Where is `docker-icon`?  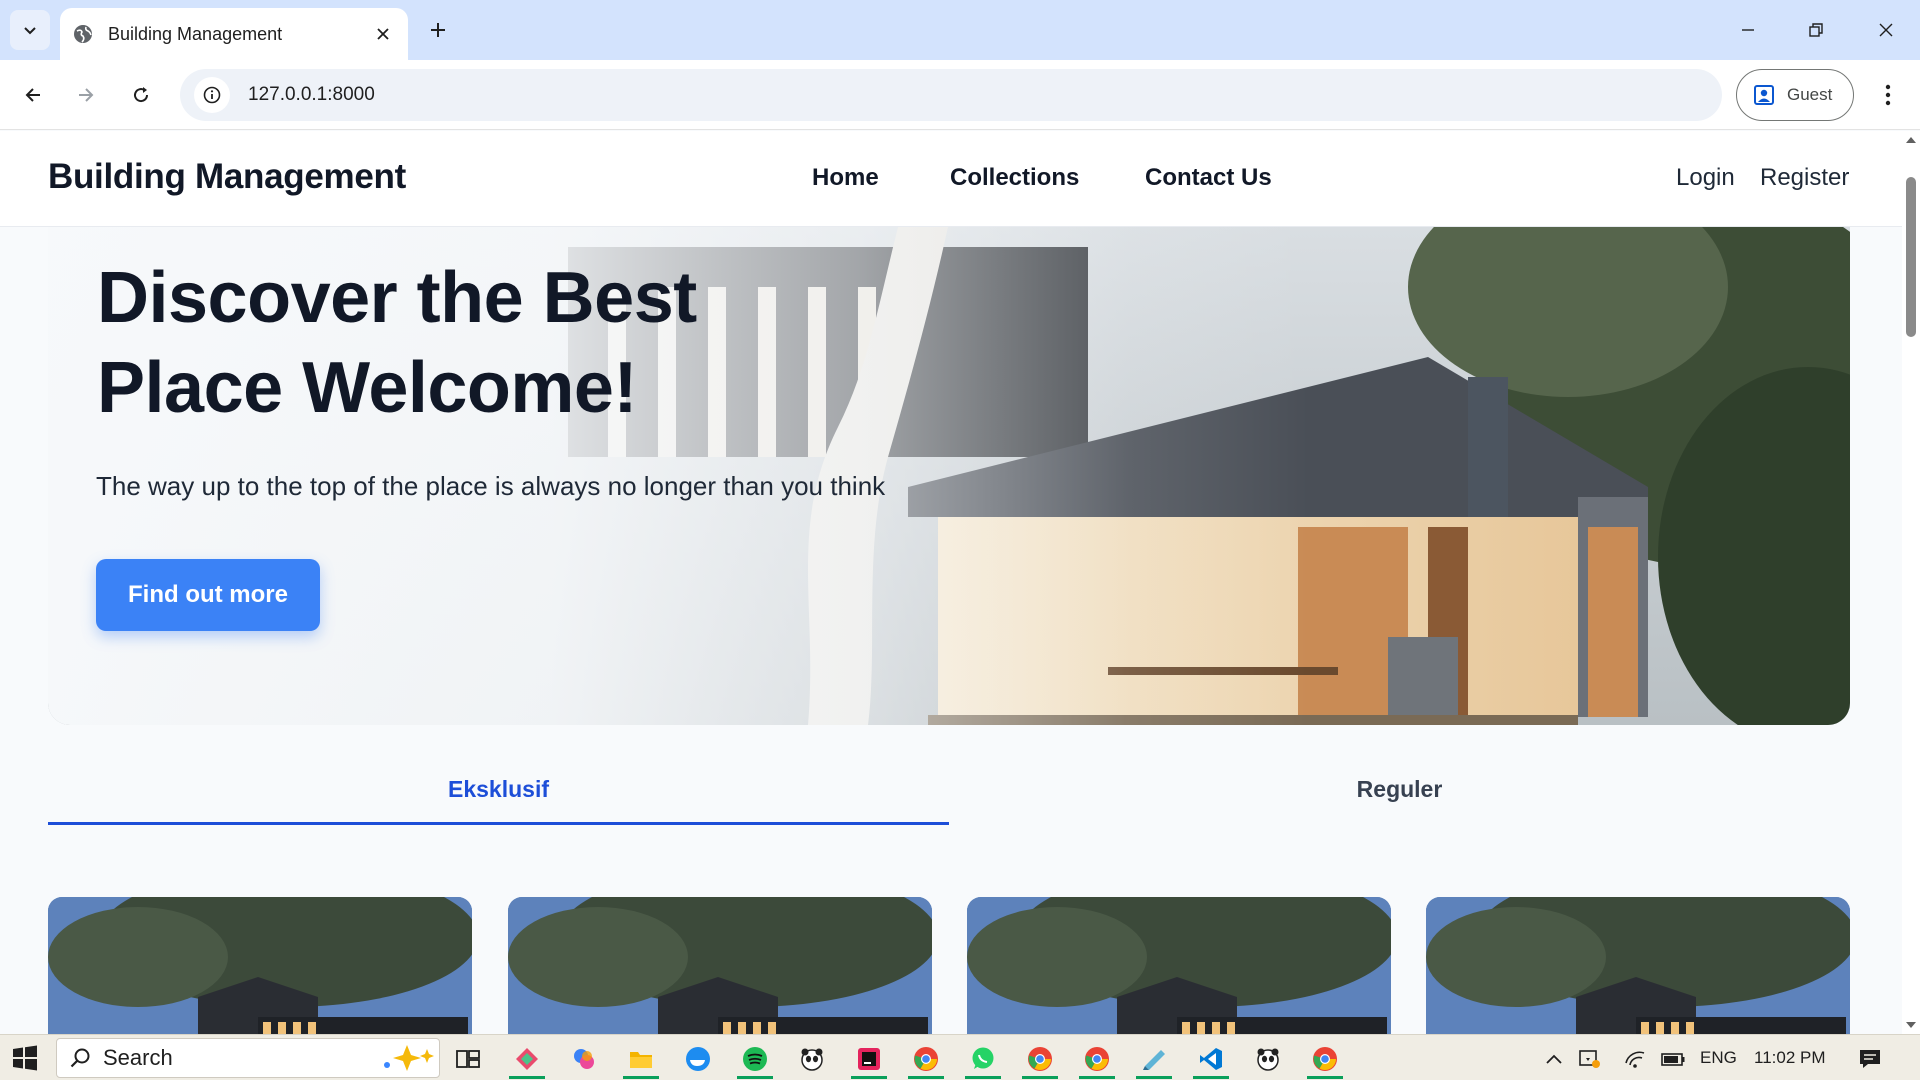 docker-icon is located at coordinates (698, 1059).